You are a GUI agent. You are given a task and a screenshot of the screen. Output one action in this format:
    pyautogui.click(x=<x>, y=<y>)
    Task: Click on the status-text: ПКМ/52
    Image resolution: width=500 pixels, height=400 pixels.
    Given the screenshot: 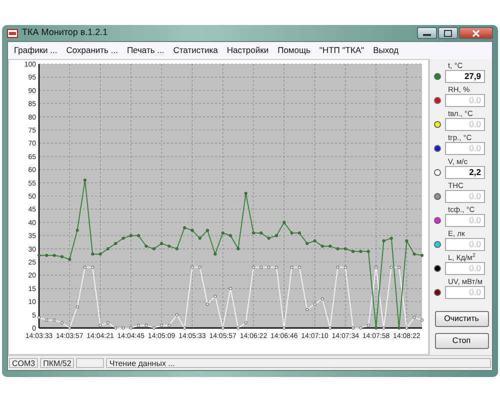 What is the action you would take?
    pyautogui.click(x=57, y=363)
    